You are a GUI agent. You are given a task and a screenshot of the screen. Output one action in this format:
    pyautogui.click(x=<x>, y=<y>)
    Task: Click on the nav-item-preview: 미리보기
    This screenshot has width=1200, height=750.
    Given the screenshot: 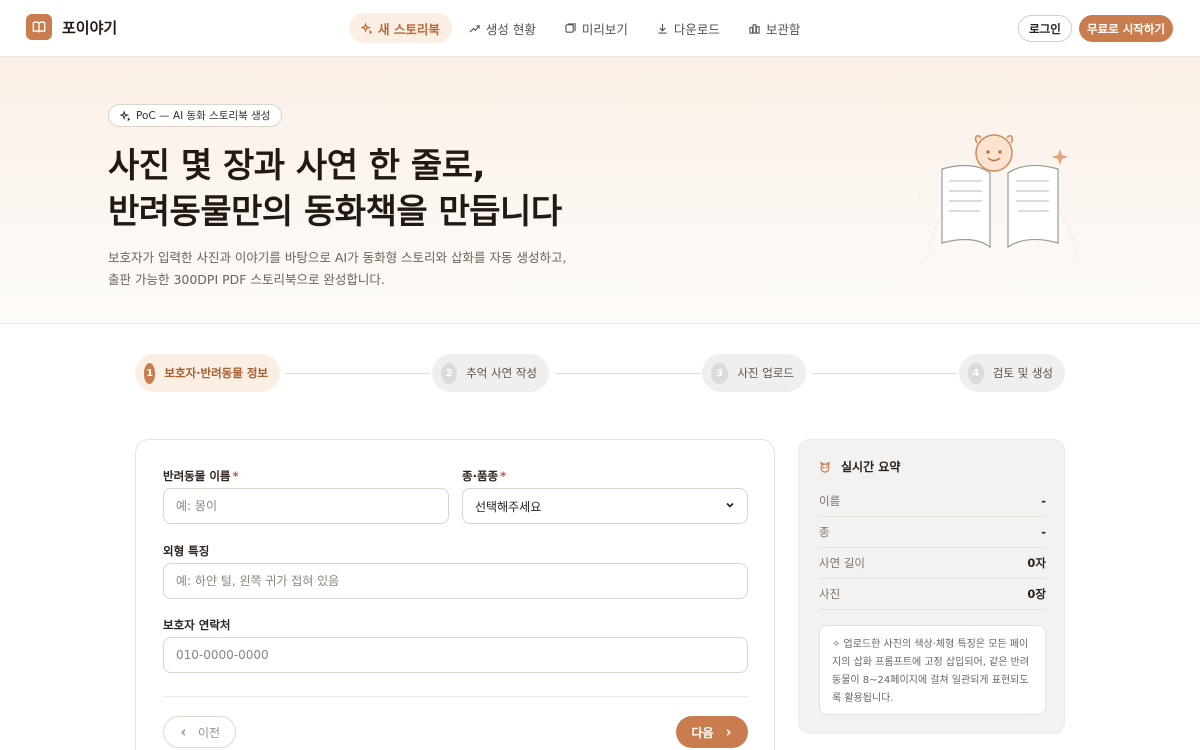 What is the action you would take?
    pyautogui.click(x=596, y=28)
    